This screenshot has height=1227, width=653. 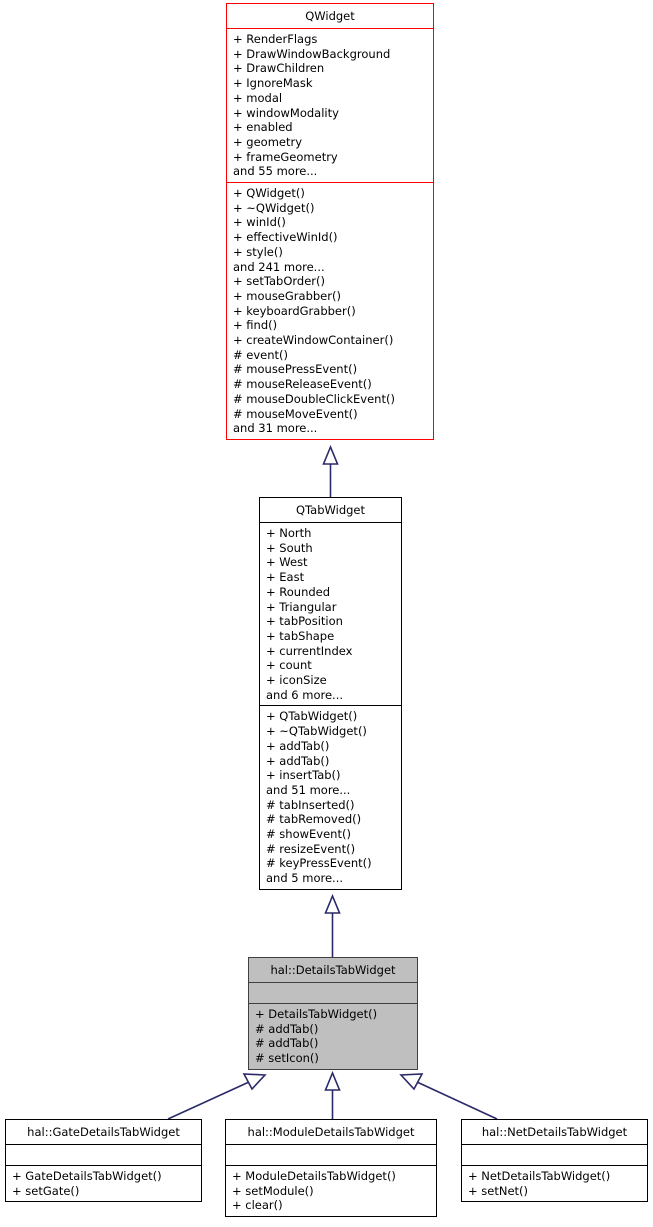 What do you see at coordinates (285, 156) in the screenshot?
I see `attribute-item: + frameGeometry` at bounding box center [285, 156].